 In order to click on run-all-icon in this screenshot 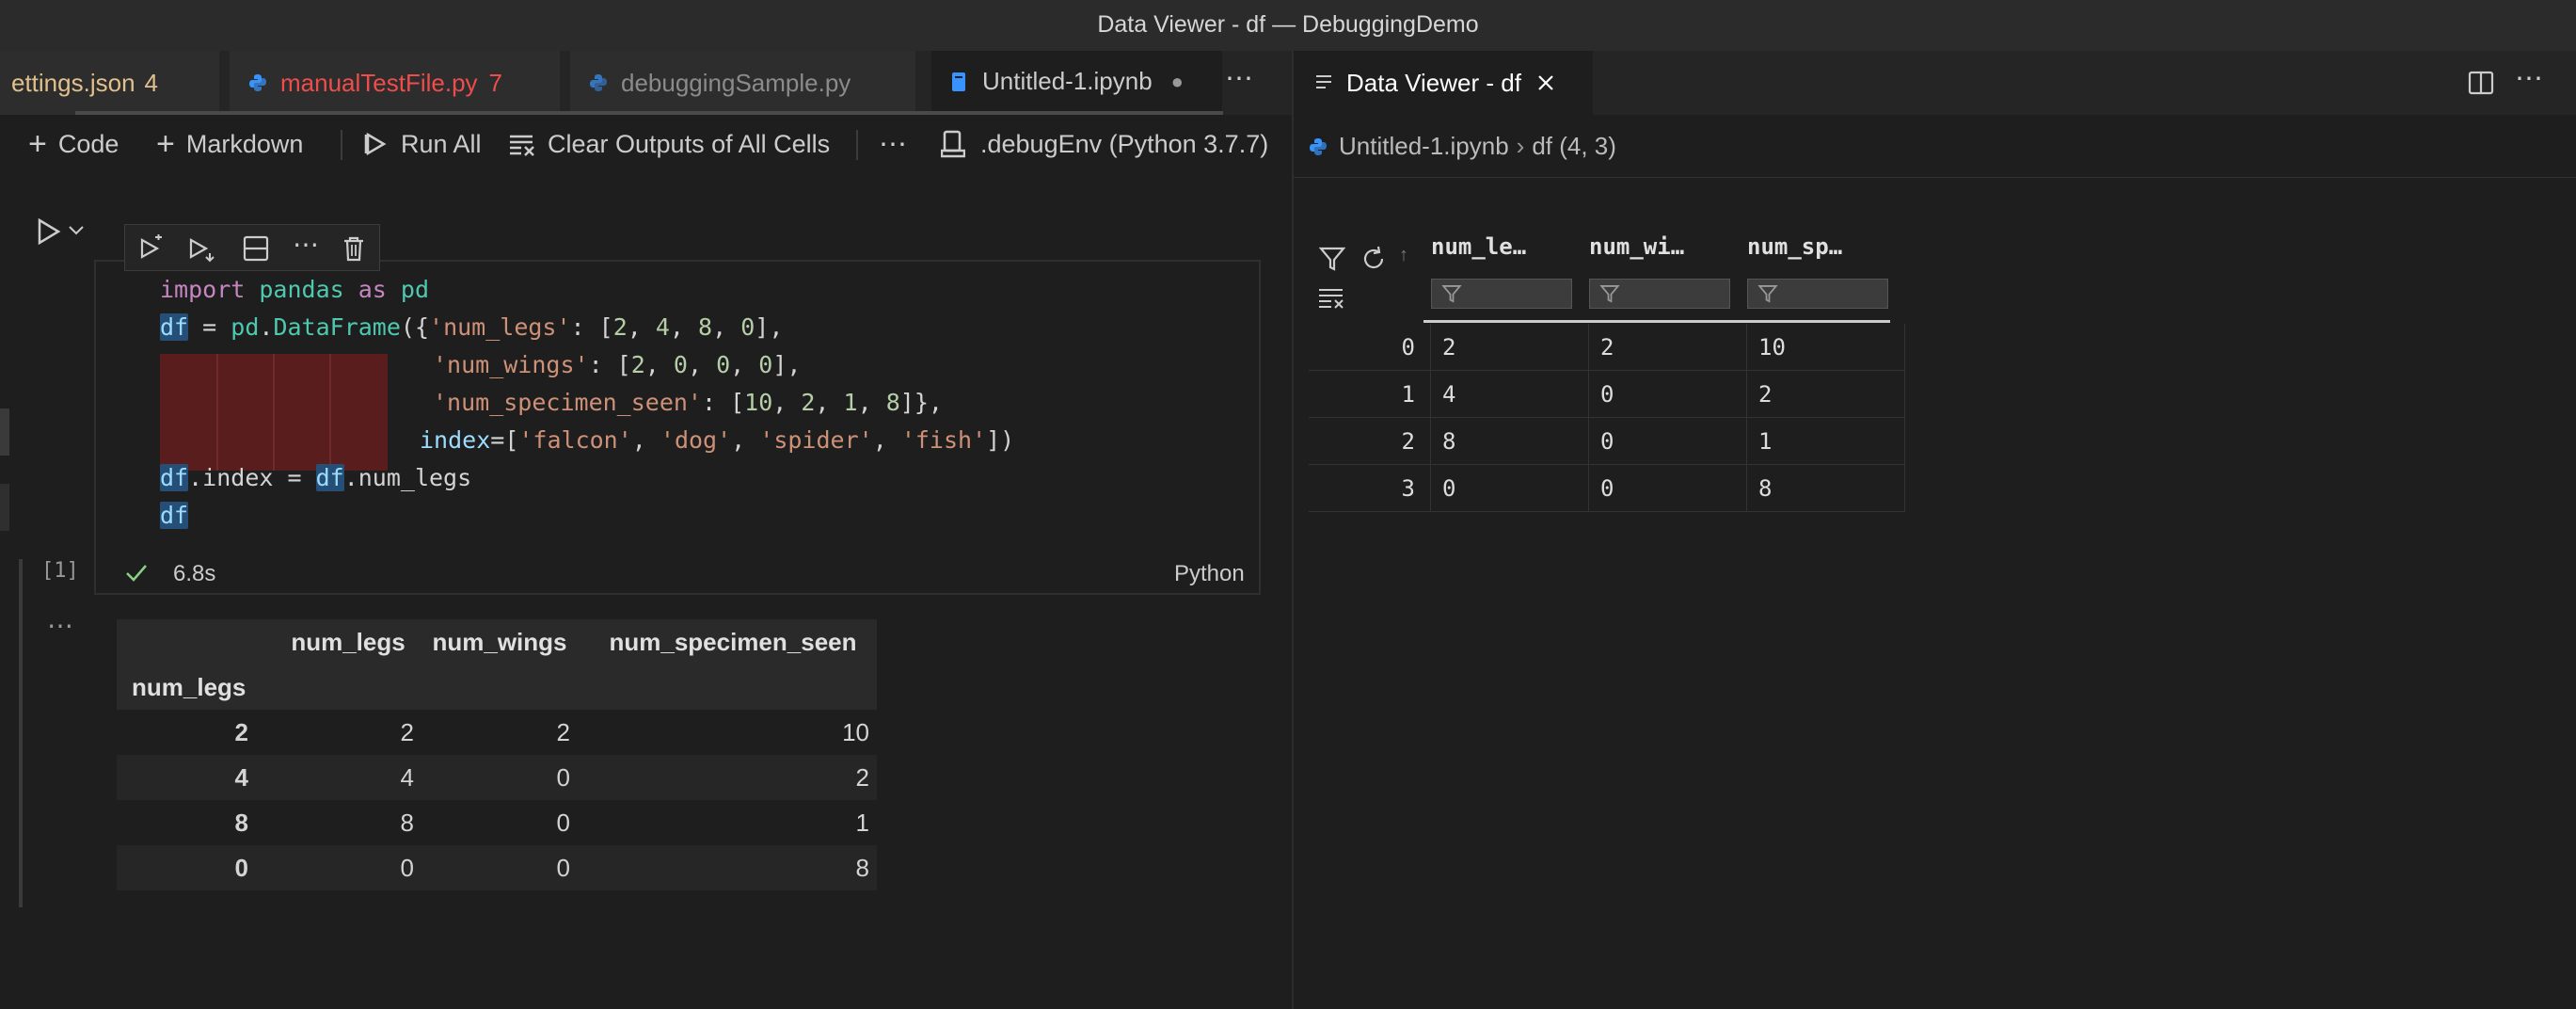, I will do `click(375, 144)`.